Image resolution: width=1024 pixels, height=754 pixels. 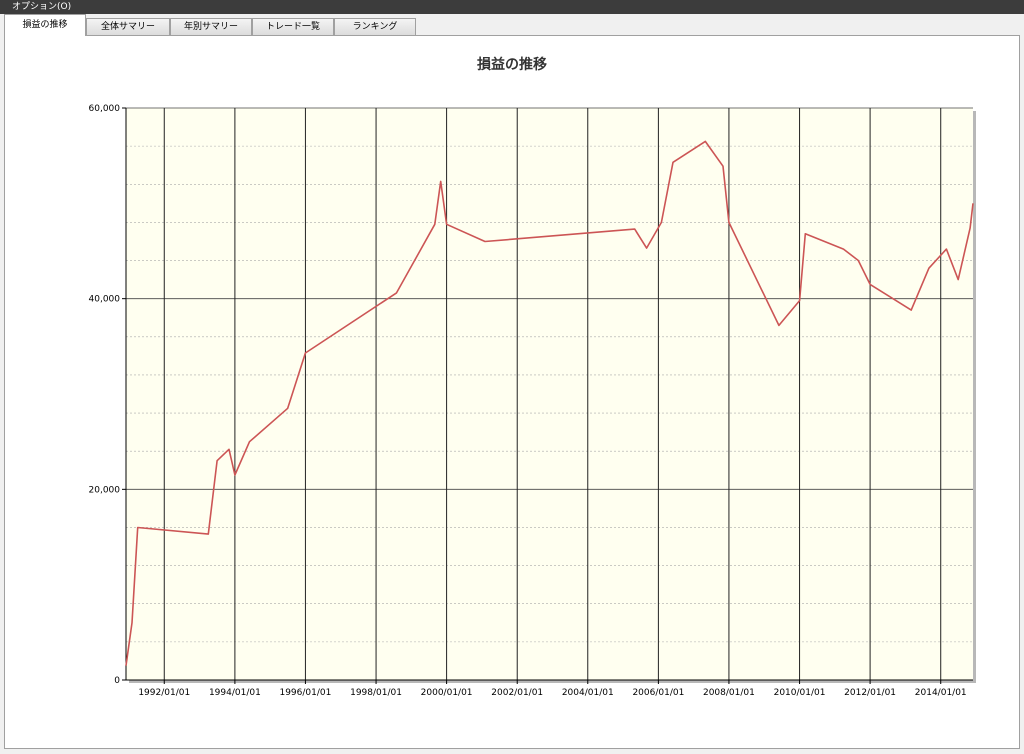 I want to click on tab-trade-list: トレード一覧, so click(x=293, y=26).